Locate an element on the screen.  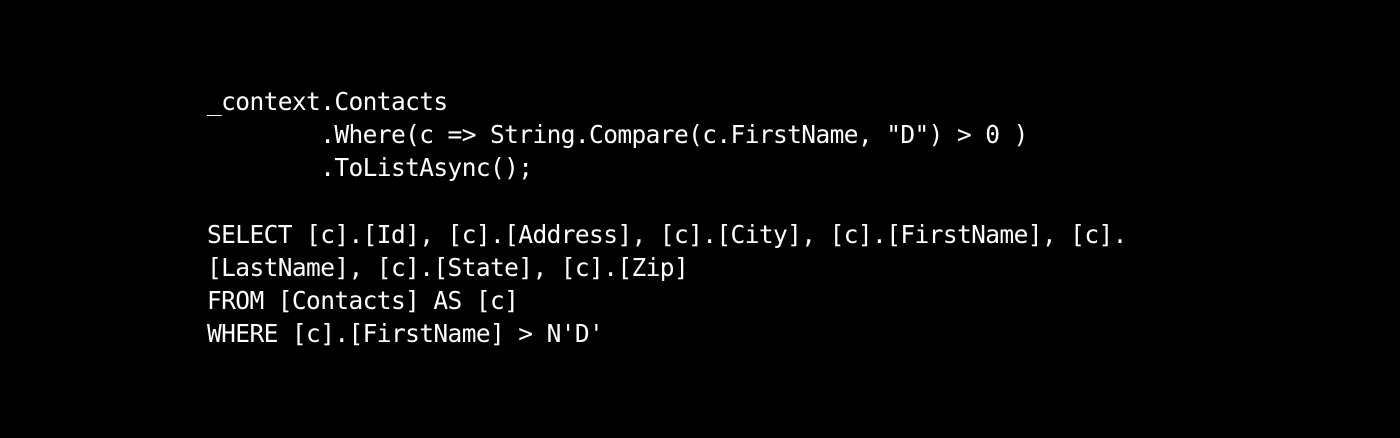
linq-line: .ToListAsync(); is located at coordinates (370, 168).